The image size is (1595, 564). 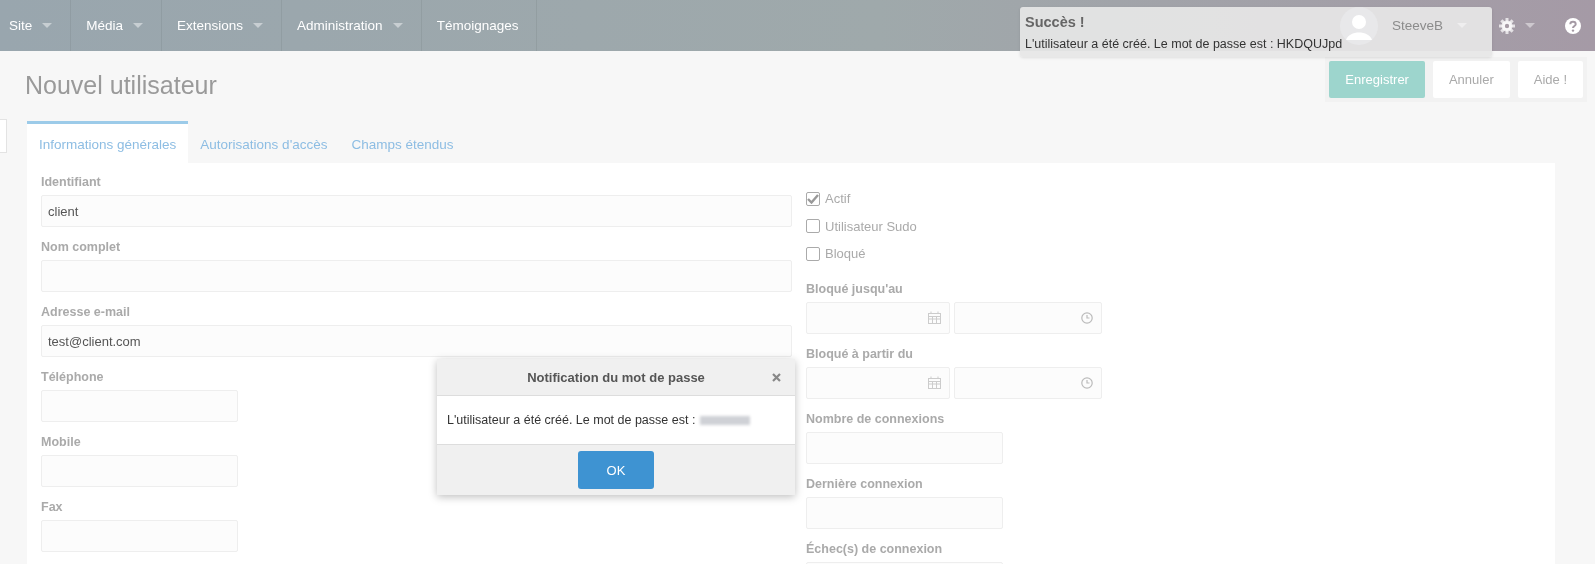 I want to click on nav-menu-item: Témoignages, so click(x=479, y=25).